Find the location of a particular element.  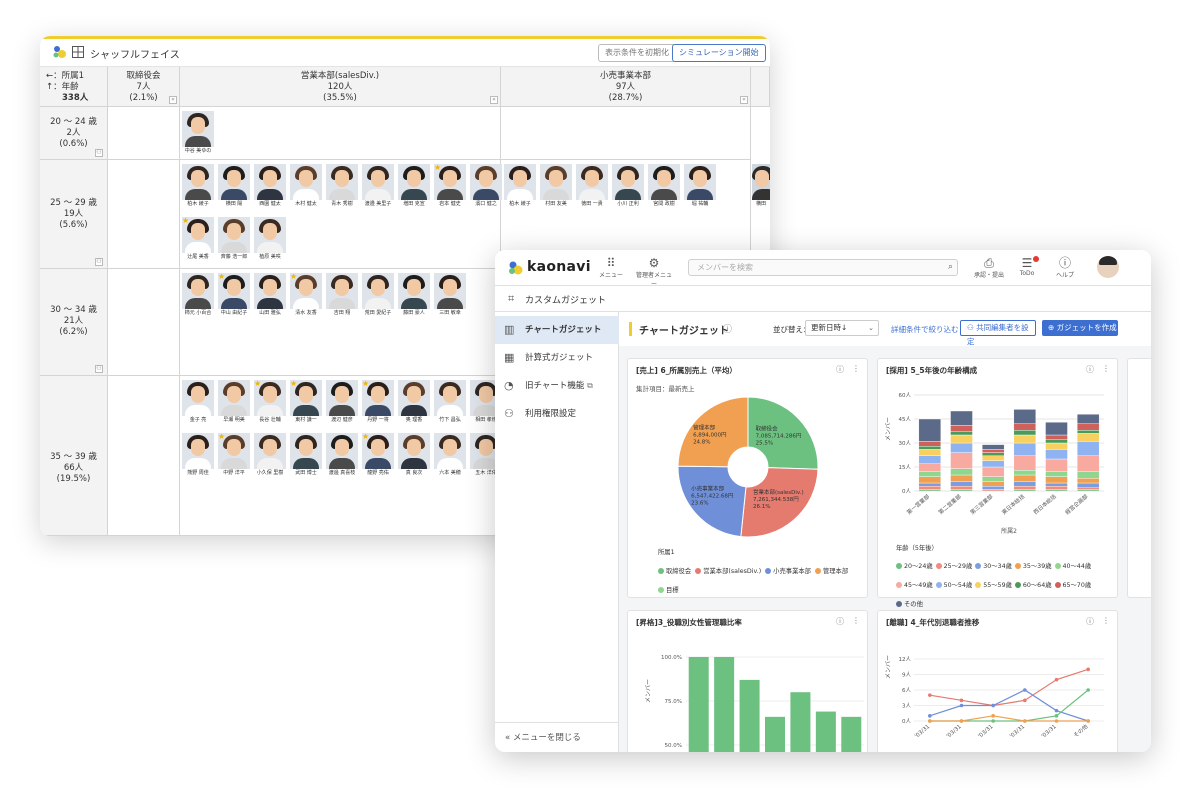

employee-photo: 宮間 政樹 is located at coordinates (664, 186).